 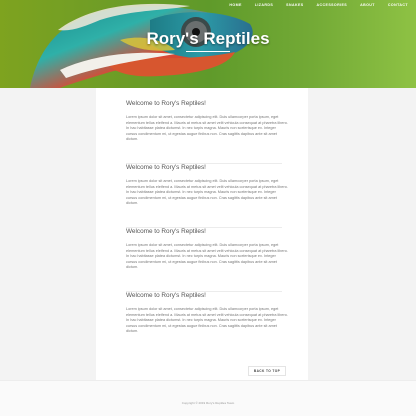 What do you see at coordinates (332, 5) in the screenshot?
I see `nav-item-accessories: ACCESSORIES` at bounding box center [332, 5].